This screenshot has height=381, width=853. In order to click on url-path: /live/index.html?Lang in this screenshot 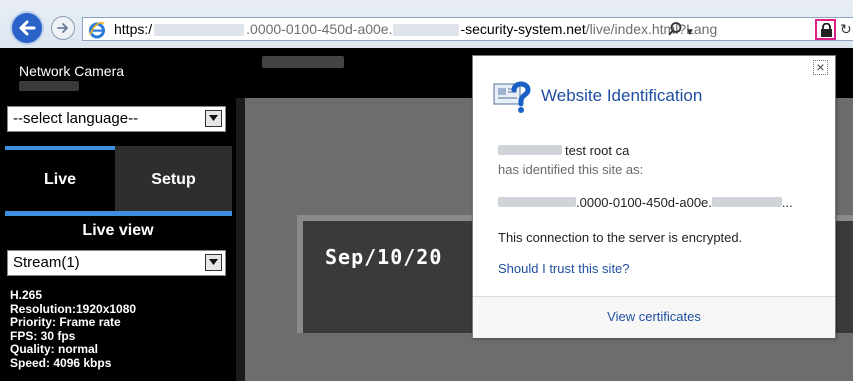, I will do `click(651, 29)`.